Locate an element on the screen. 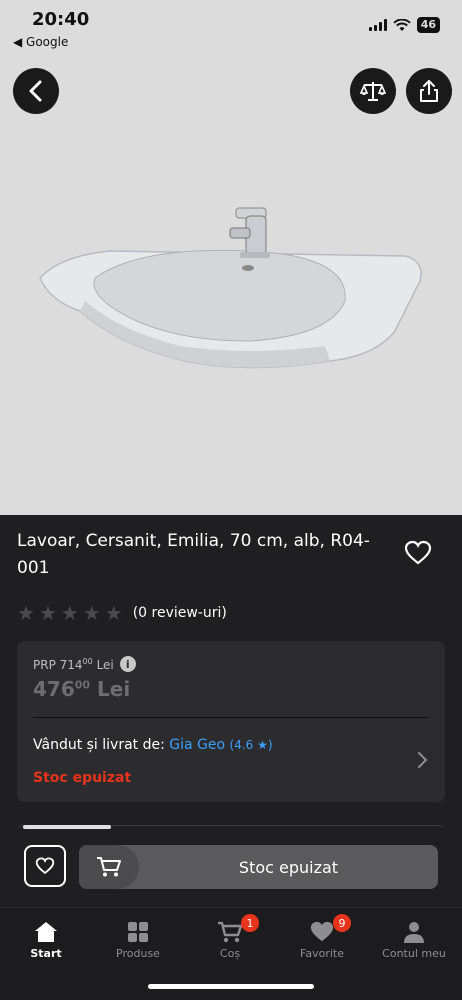 Image resolution: width=462 pixels, height=1000 pixels. share-button is located at coordinates (429, 91).